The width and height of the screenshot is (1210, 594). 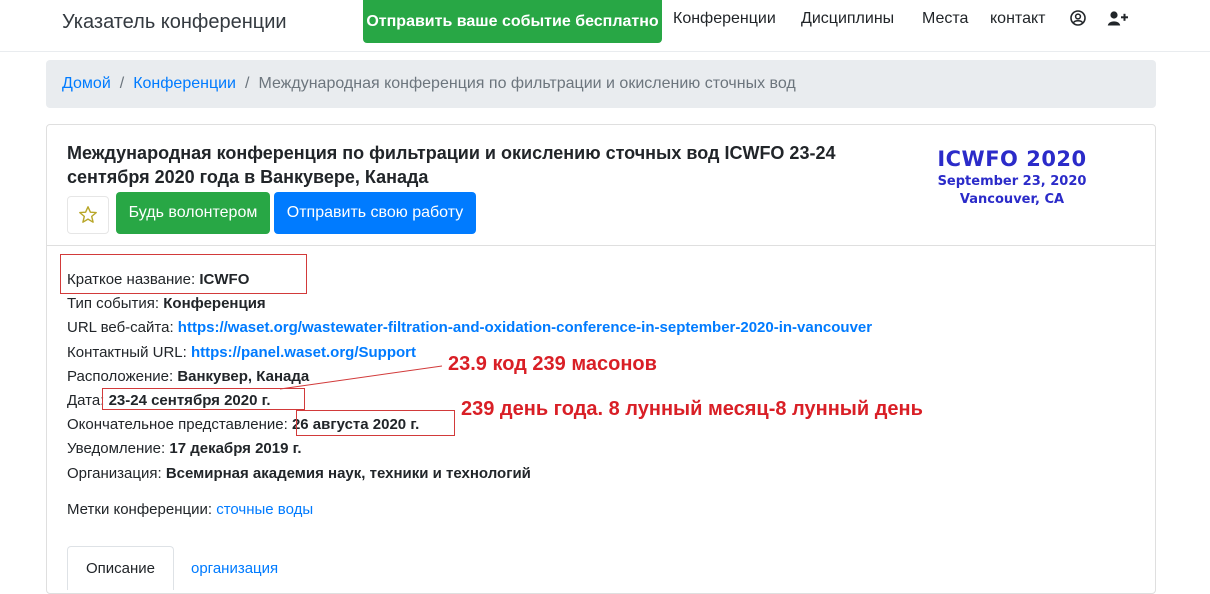 What do you see at coordinates (361, 377) in the screenshot?
I see `annotation-pointer-line` at bounding box center [361, 377].